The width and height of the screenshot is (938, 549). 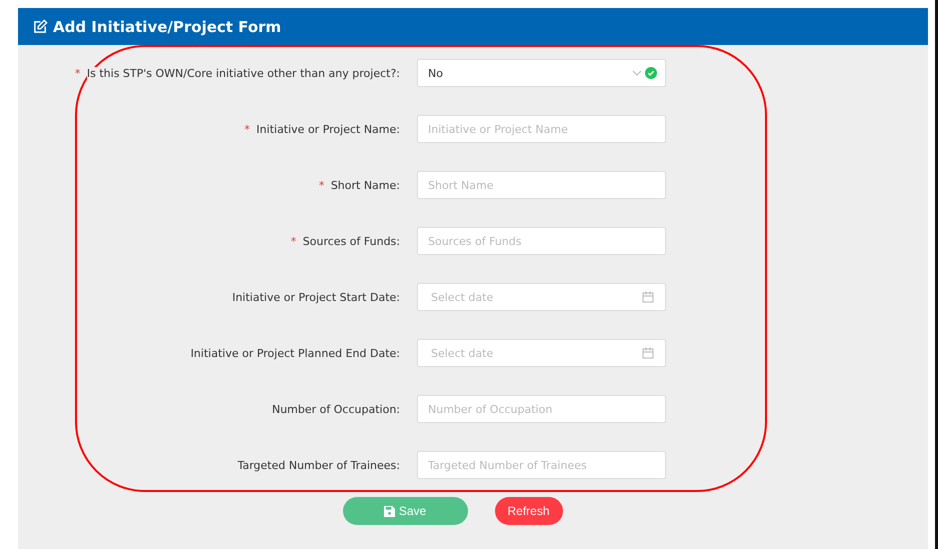 What do you see at coordinates (365, 185) in the screenshot?
I see `field-label: Short Name:` at bounding box center [365, 185].